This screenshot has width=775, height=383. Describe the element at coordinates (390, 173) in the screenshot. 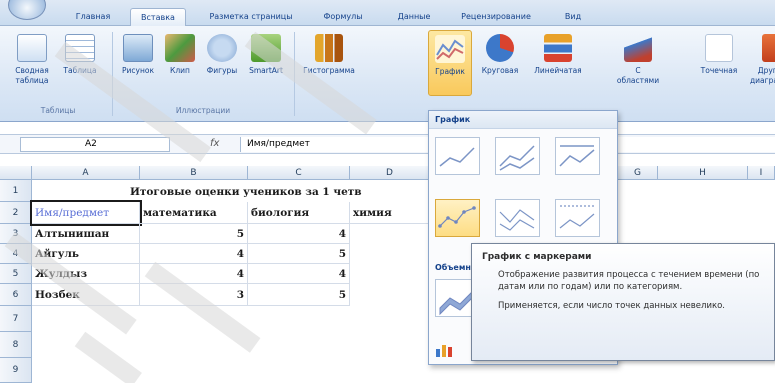

I see `column-header: D` at that location.